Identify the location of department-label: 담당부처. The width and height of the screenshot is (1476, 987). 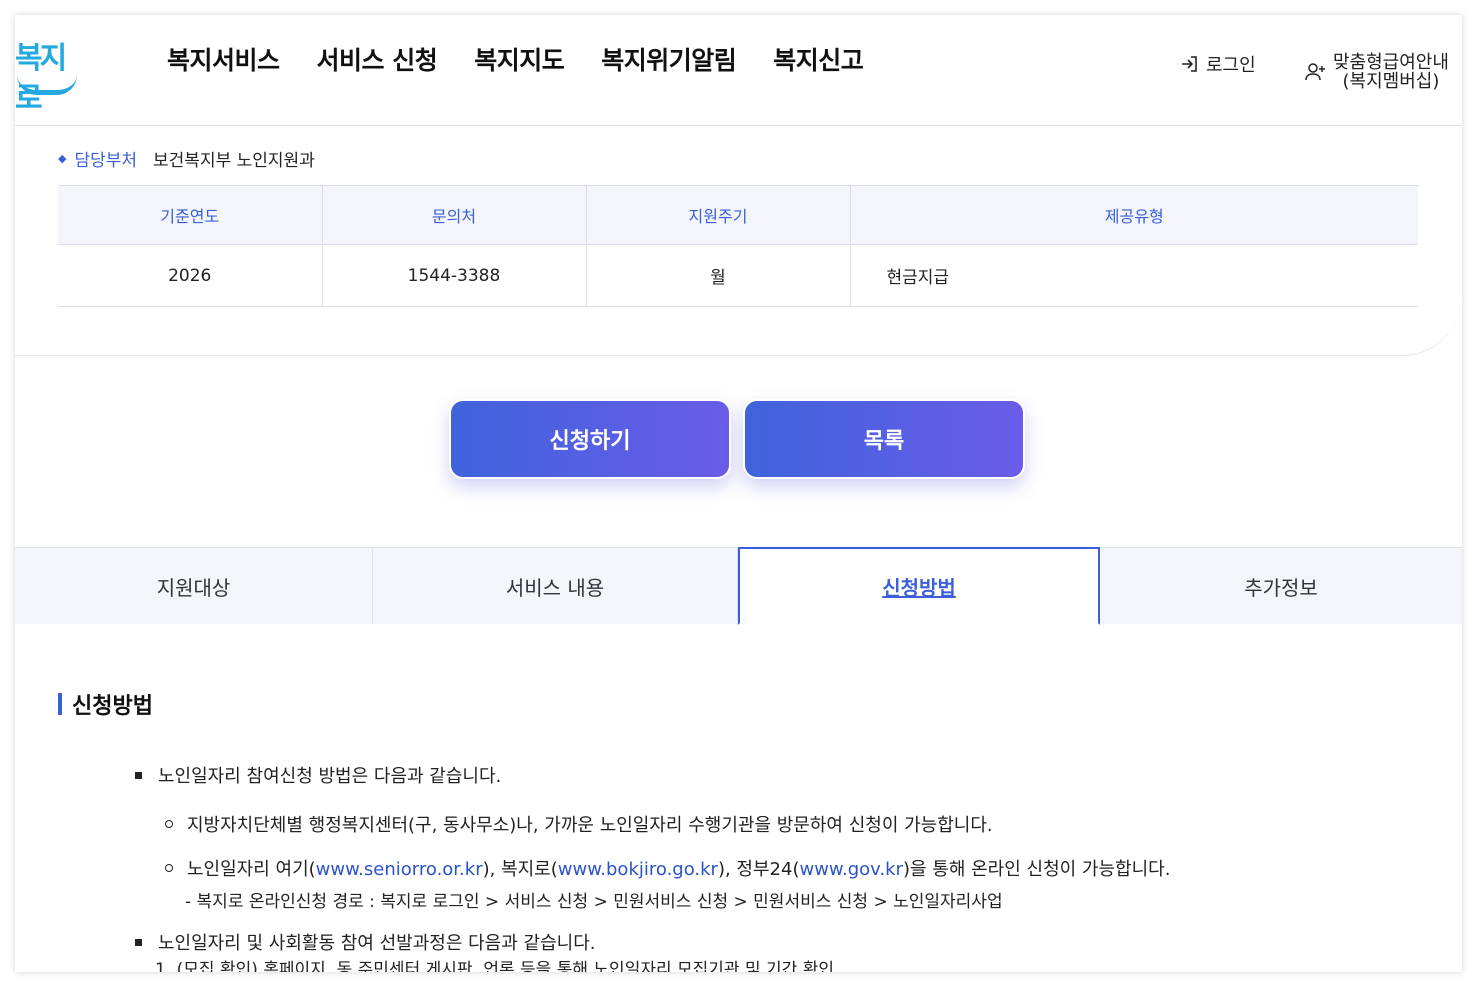
(106, 161).